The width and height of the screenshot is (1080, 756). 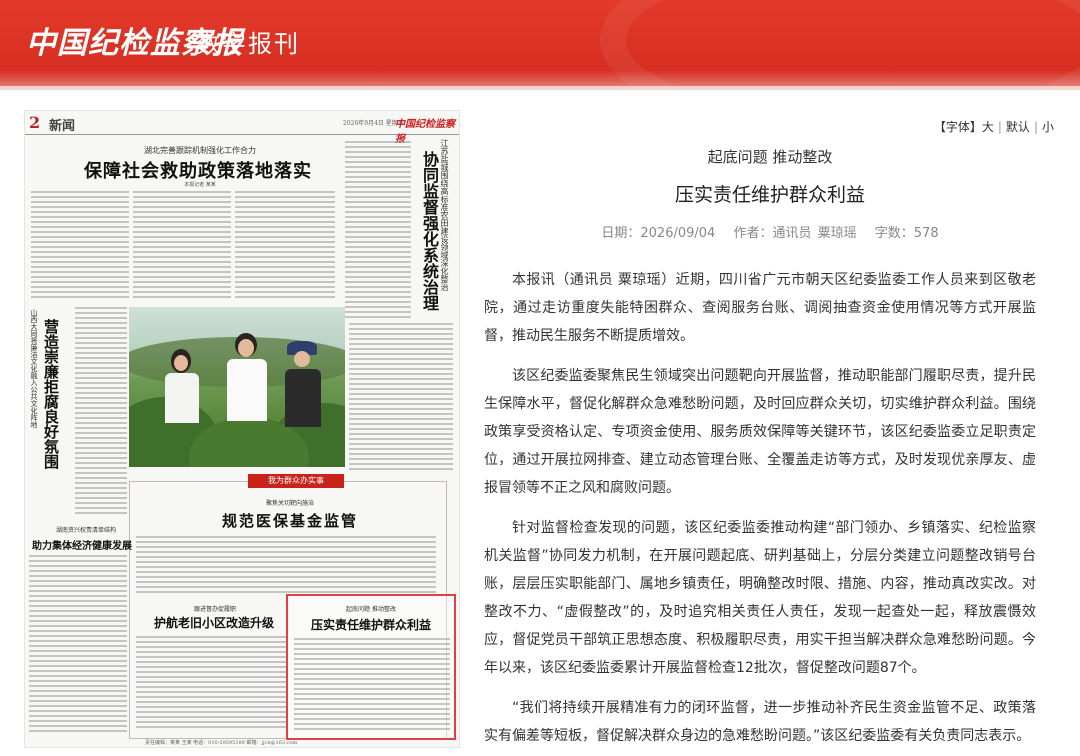 I want to click on site-header: 中国纪检监察报 数字报刊, so click(x=540, y=43).